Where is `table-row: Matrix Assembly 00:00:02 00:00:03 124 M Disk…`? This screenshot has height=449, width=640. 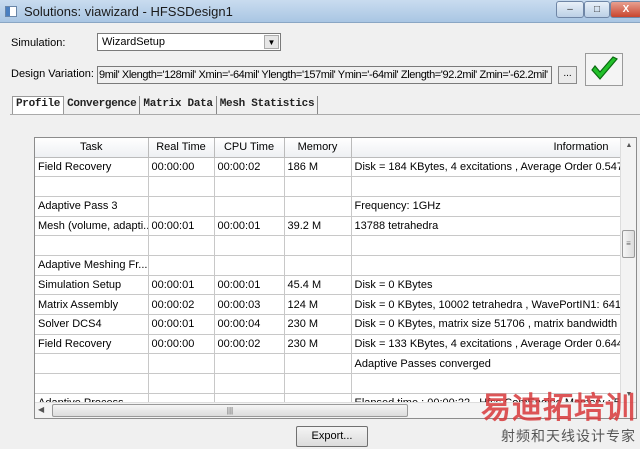 table-row: Matrix Assembly 00:00:02 00:00:03 124 M Disk… is located at coordinates (328, 304).